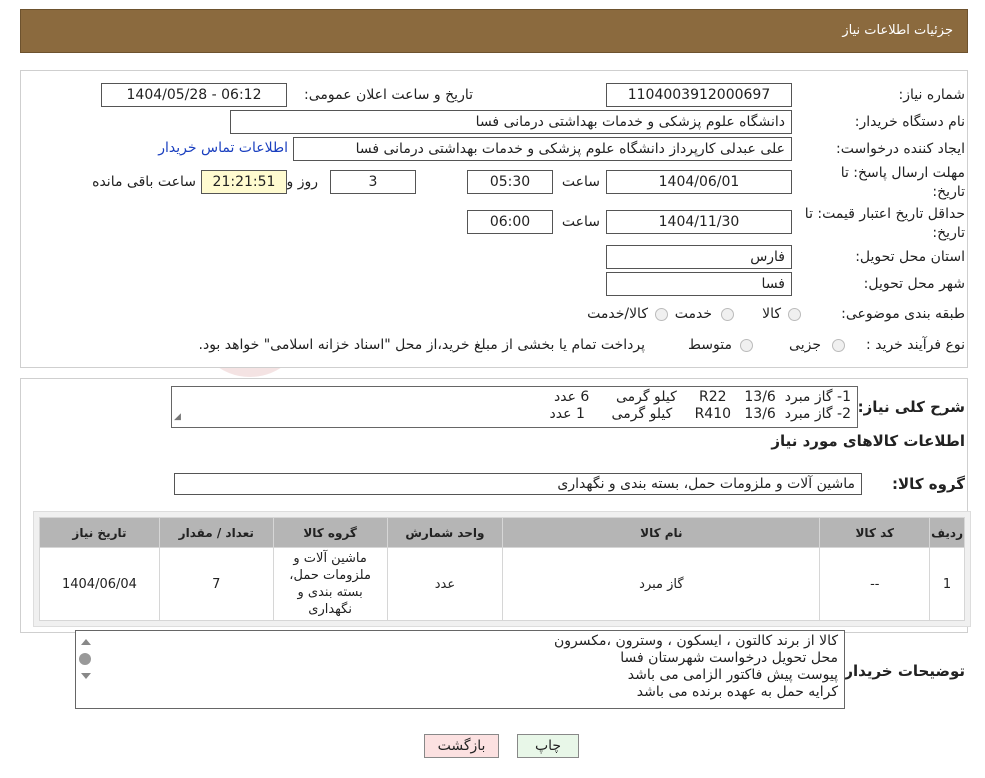 The width and height of the screenshot is (985, 778). I want to click on deadline-time-label: ساعت, so click(580, 182).